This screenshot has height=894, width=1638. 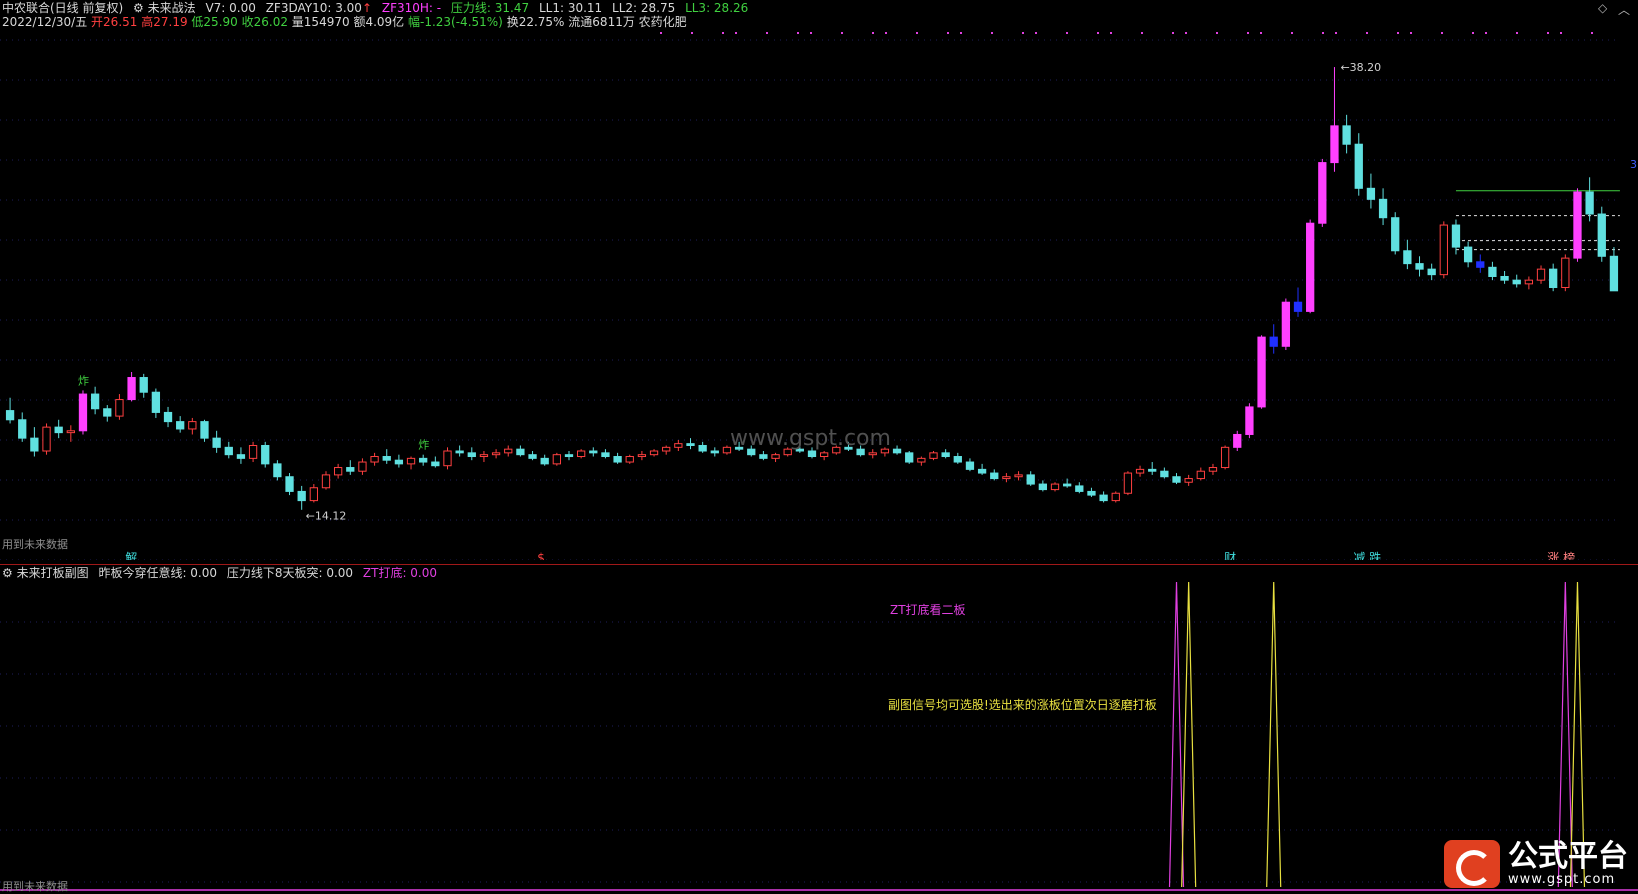 I want to click on sub-title: 未来打板副图, so click(x=53, y=573).